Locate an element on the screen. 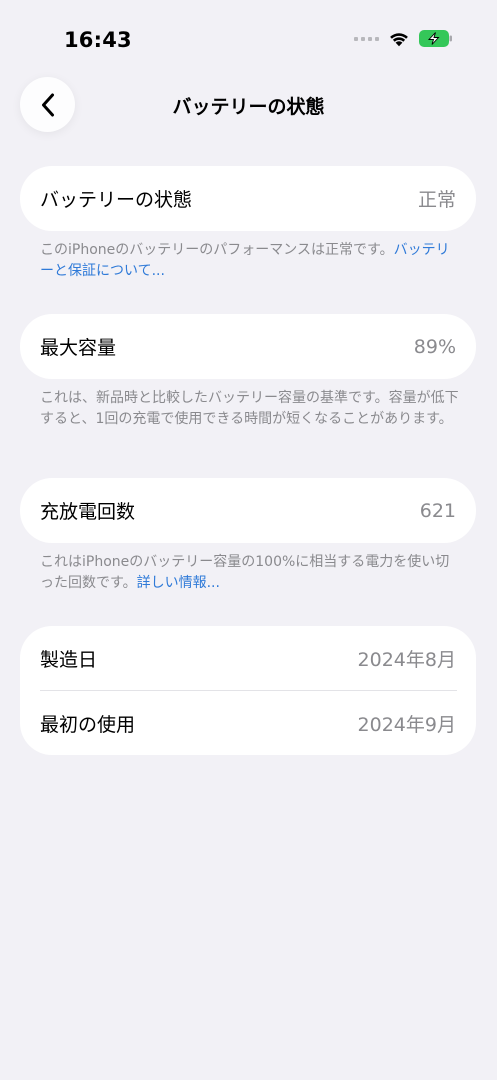 The image size is (497, 1080). wifi-icon is located at coordinates (399, 40).